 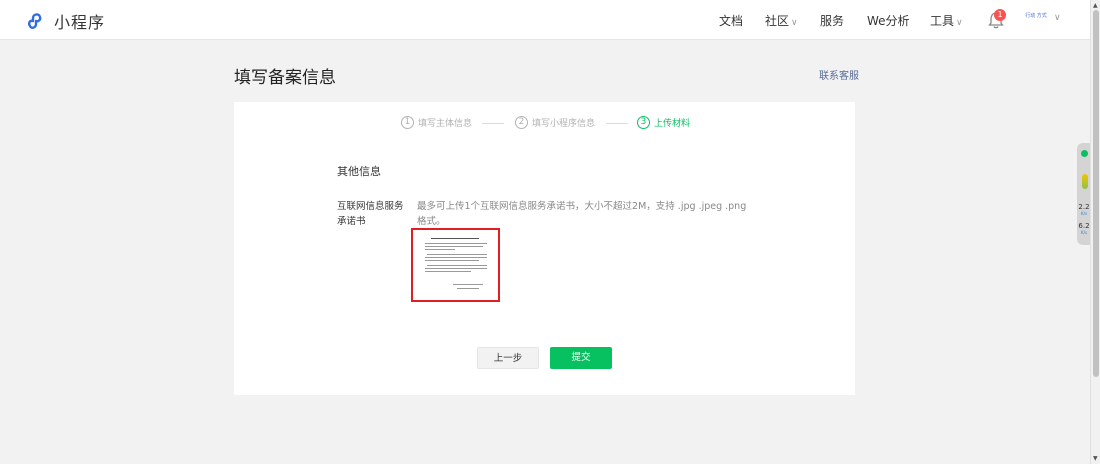 I want to click on miniprogram-logo-icon, so click(x=35, y=21).